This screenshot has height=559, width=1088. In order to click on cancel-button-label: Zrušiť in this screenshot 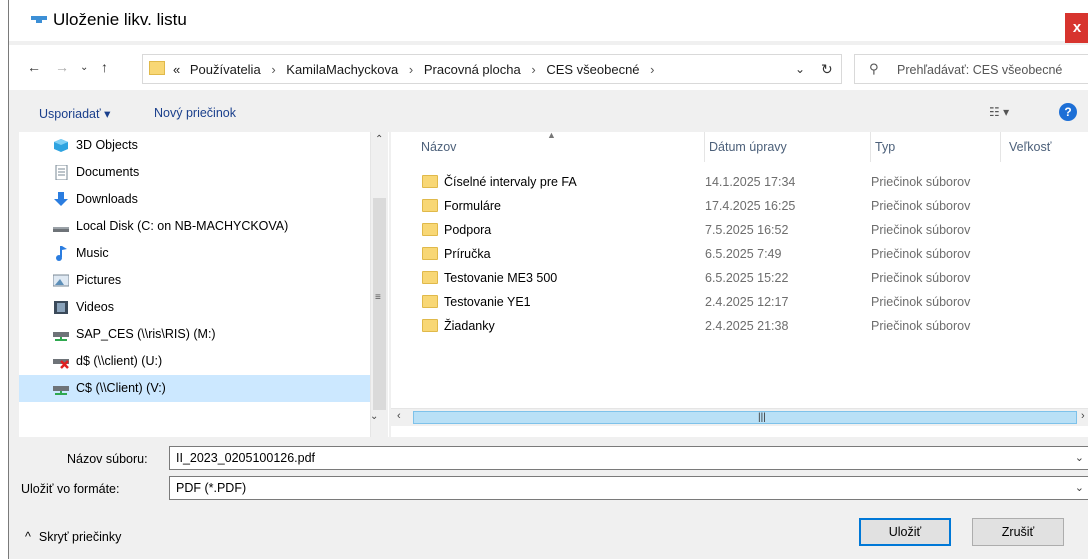, I will do `click(1018, 532)`.